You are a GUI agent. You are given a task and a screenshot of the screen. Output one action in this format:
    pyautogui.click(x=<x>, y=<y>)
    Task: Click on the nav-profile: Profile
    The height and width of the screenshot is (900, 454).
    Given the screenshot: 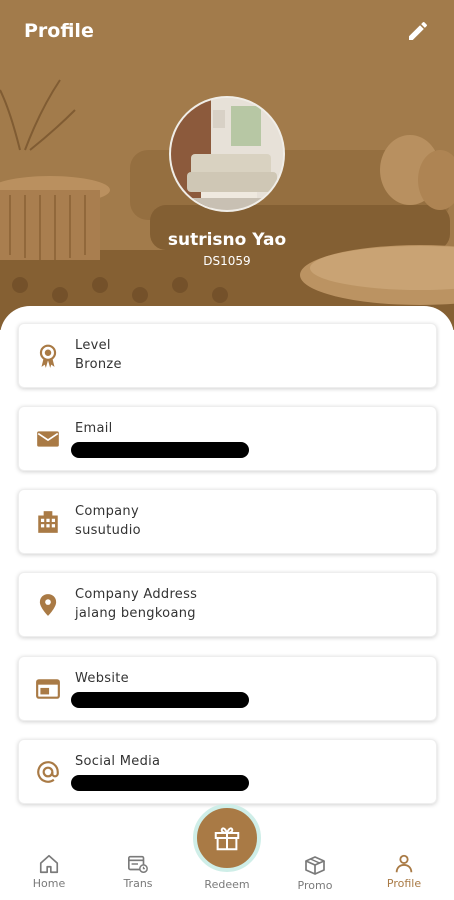 What is the action you would take?
    pyautogui.click(x=404, y=871)
    